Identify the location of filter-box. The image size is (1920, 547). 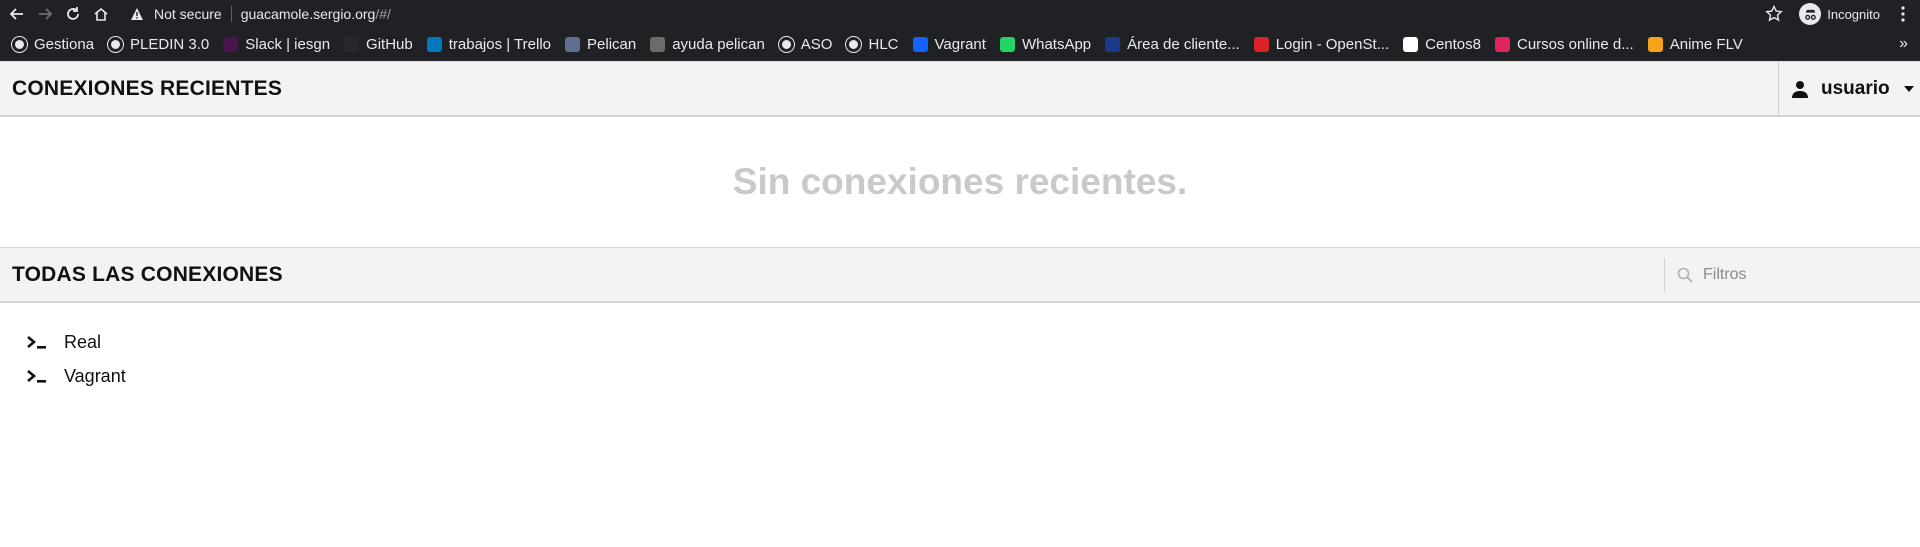
(1792, 274).